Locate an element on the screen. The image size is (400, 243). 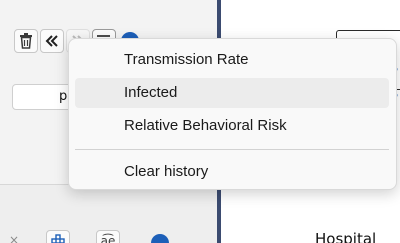
menu-item-infected: Infected is located at coordinates (232, 93).